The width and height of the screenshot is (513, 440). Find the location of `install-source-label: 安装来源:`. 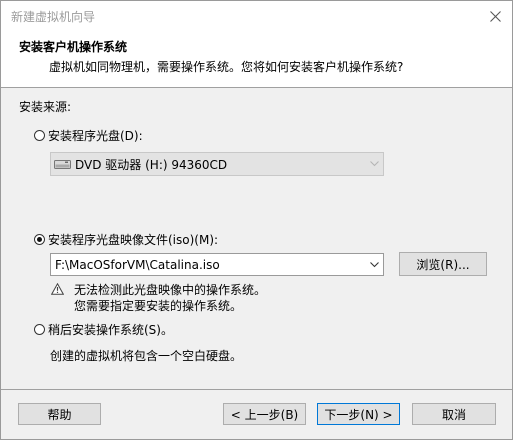

install-source-label: 安装来源: is located at coordinates (45, 107).